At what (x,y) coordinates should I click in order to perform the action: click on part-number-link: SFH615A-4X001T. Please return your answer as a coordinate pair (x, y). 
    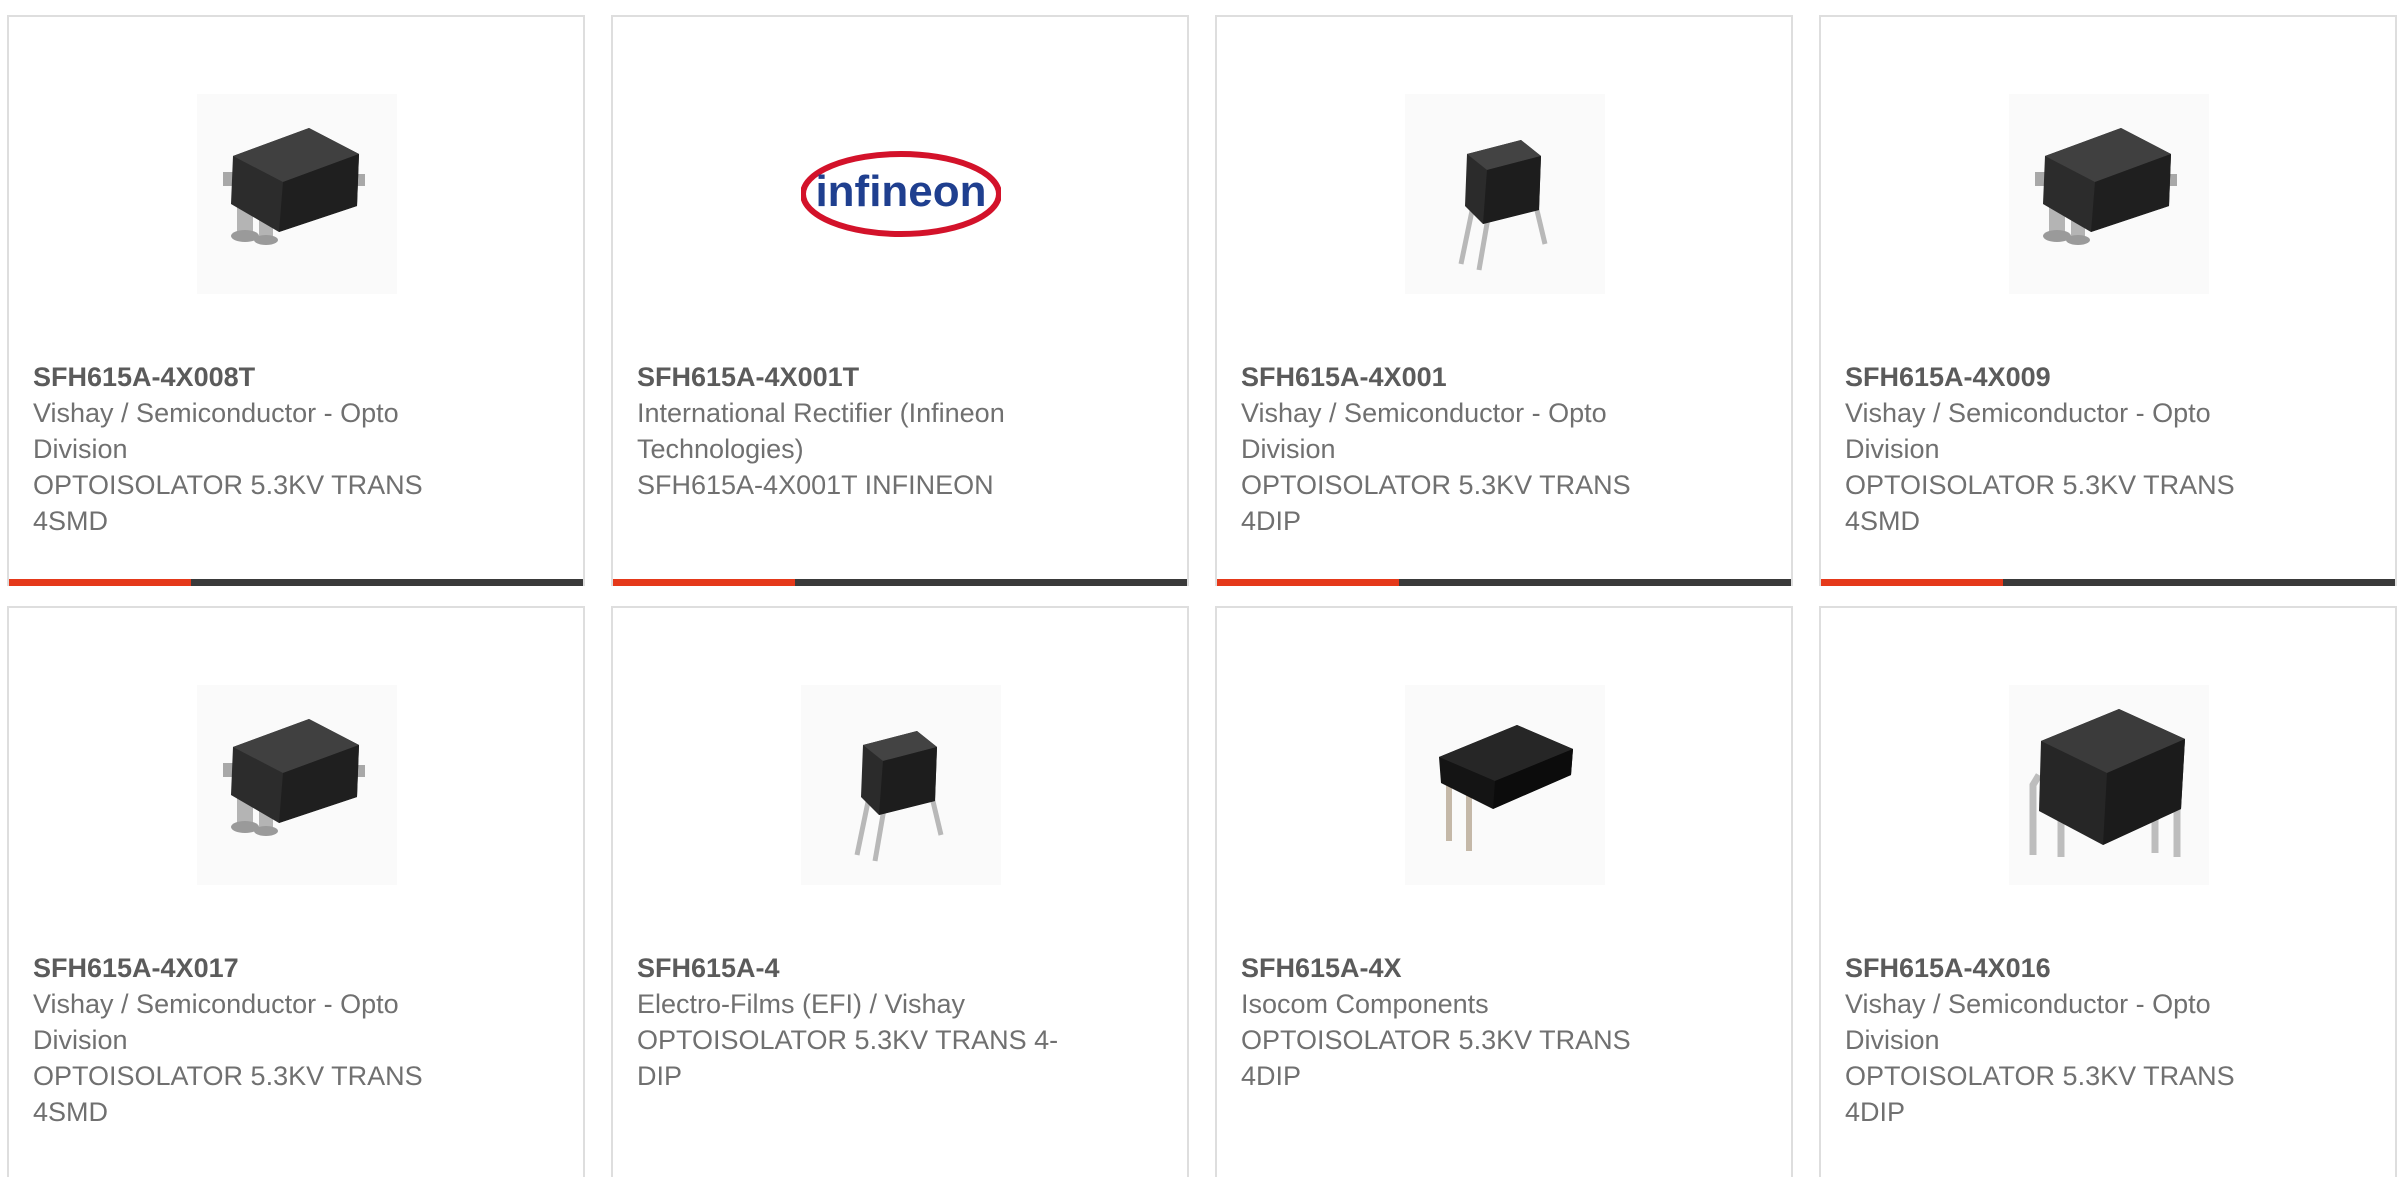
    Looking at the image, I should click on (857, 377).